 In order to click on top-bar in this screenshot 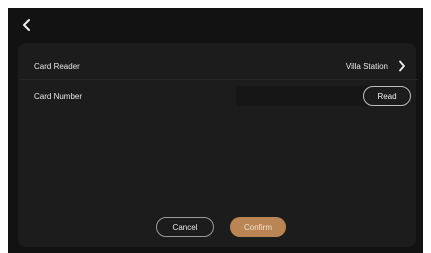, I will do `click(215, 25)`.